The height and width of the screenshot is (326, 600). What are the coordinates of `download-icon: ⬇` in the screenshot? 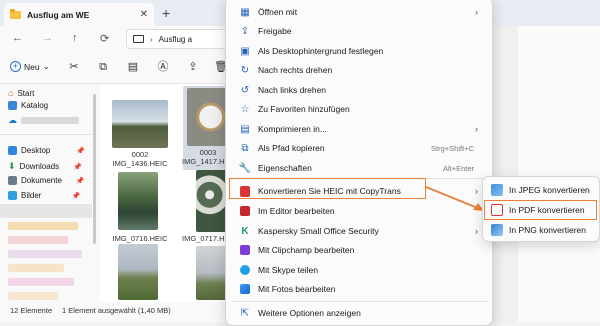 It's located at (12, 166).